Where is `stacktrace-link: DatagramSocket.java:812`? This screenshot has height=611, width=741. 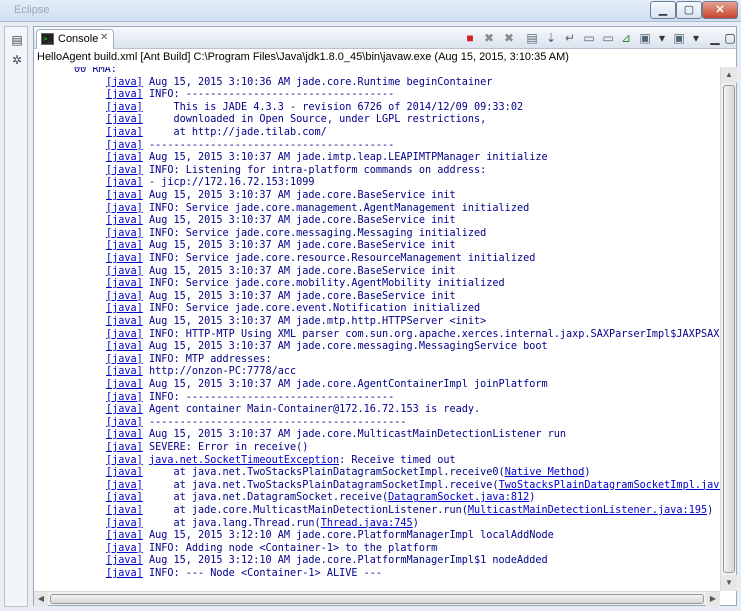
stacktrace-link: DatagramSocket.java:812 is located at coordinates (458, 497).